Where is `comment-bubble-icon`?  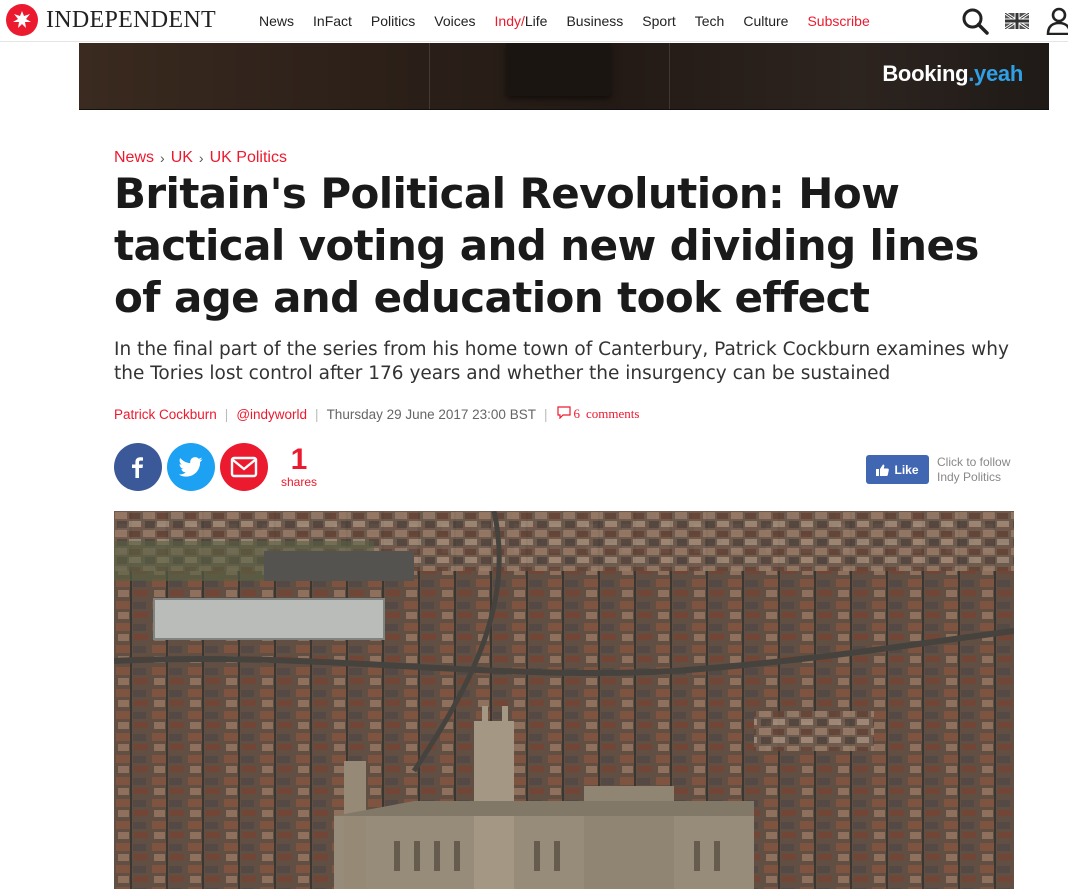
comment-bubble-icon is located at coordinates (564, 414).